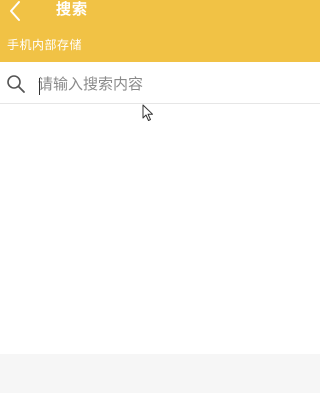 This screenshot has height=393, width=320. What do you see at coordinates (45, 45) in the screenshot?
I see `storage-location-label: 手机内部存储` at bounding box center [45, 45].